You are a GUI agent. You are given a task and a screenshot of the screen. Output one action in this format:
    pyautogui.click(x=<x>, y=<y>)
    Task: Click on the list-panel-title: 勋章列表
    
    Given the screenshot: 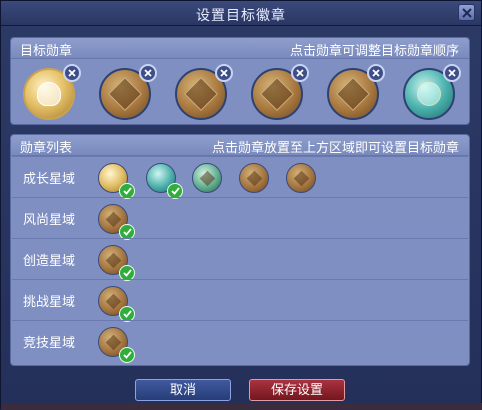 What is the action you would take?
    pyautogui.click(x=46, y=147)
    